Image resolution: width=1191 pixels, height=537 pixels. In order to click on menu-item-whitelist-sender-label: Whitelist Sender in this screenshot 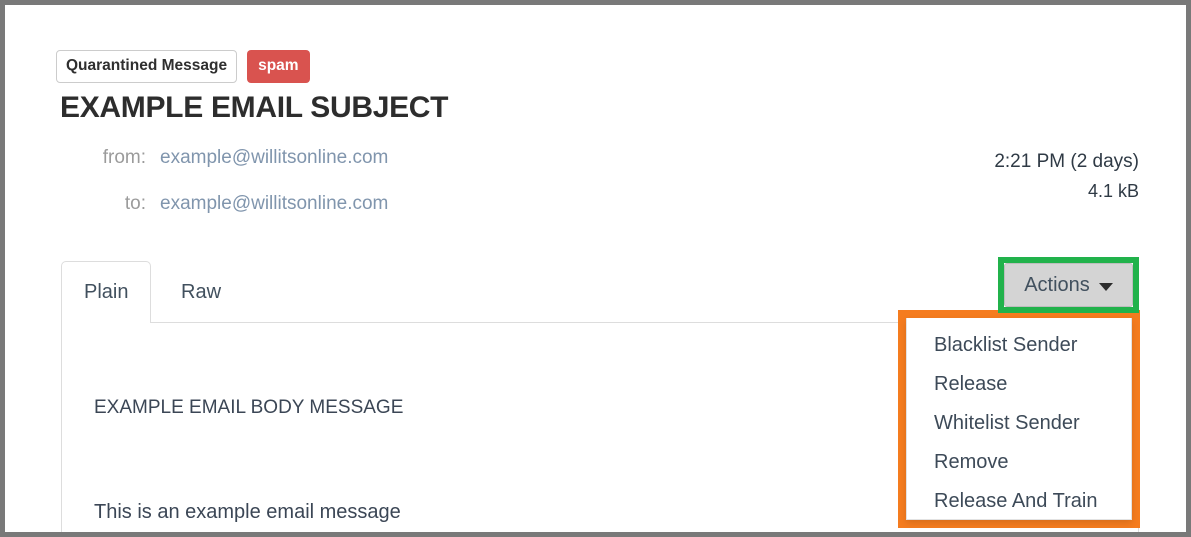, I will do `click(1007, 423)`.